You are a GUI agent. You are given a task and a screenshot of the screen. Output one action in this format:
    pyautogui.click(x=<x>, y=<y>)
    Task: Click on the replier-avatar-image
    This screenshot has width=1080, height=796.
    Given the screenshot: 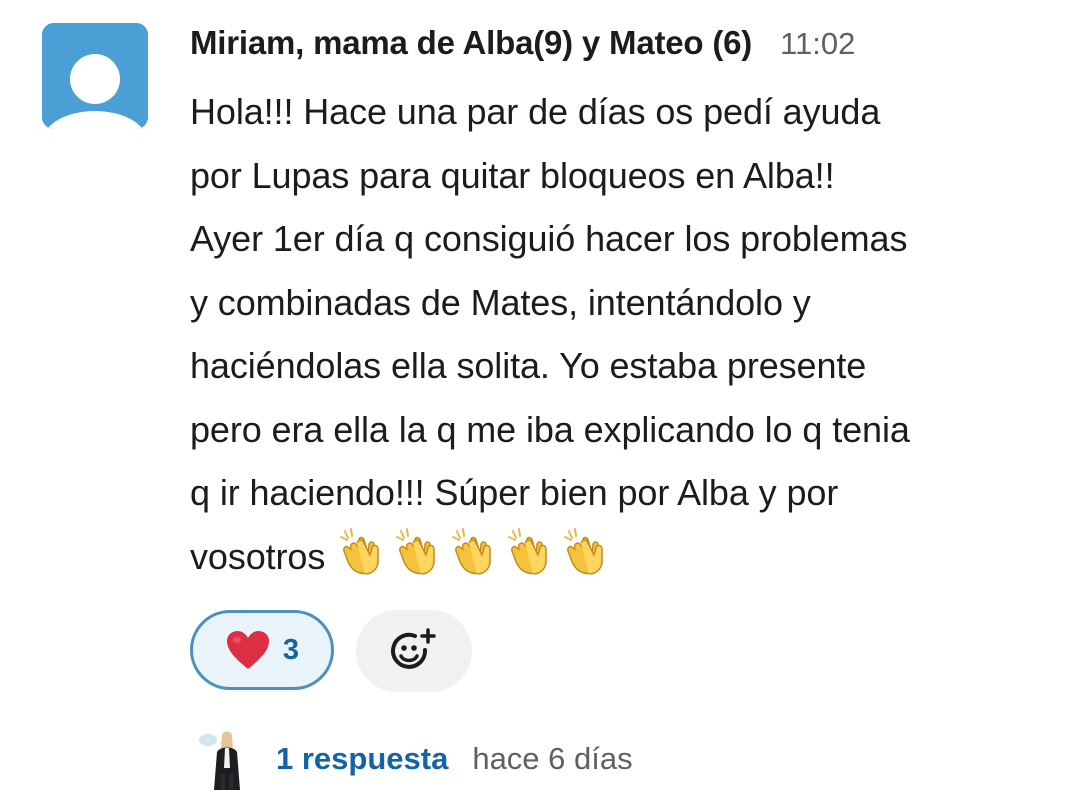 What is the action you would take?
    pyautogui.click(x=226, y=759)
    